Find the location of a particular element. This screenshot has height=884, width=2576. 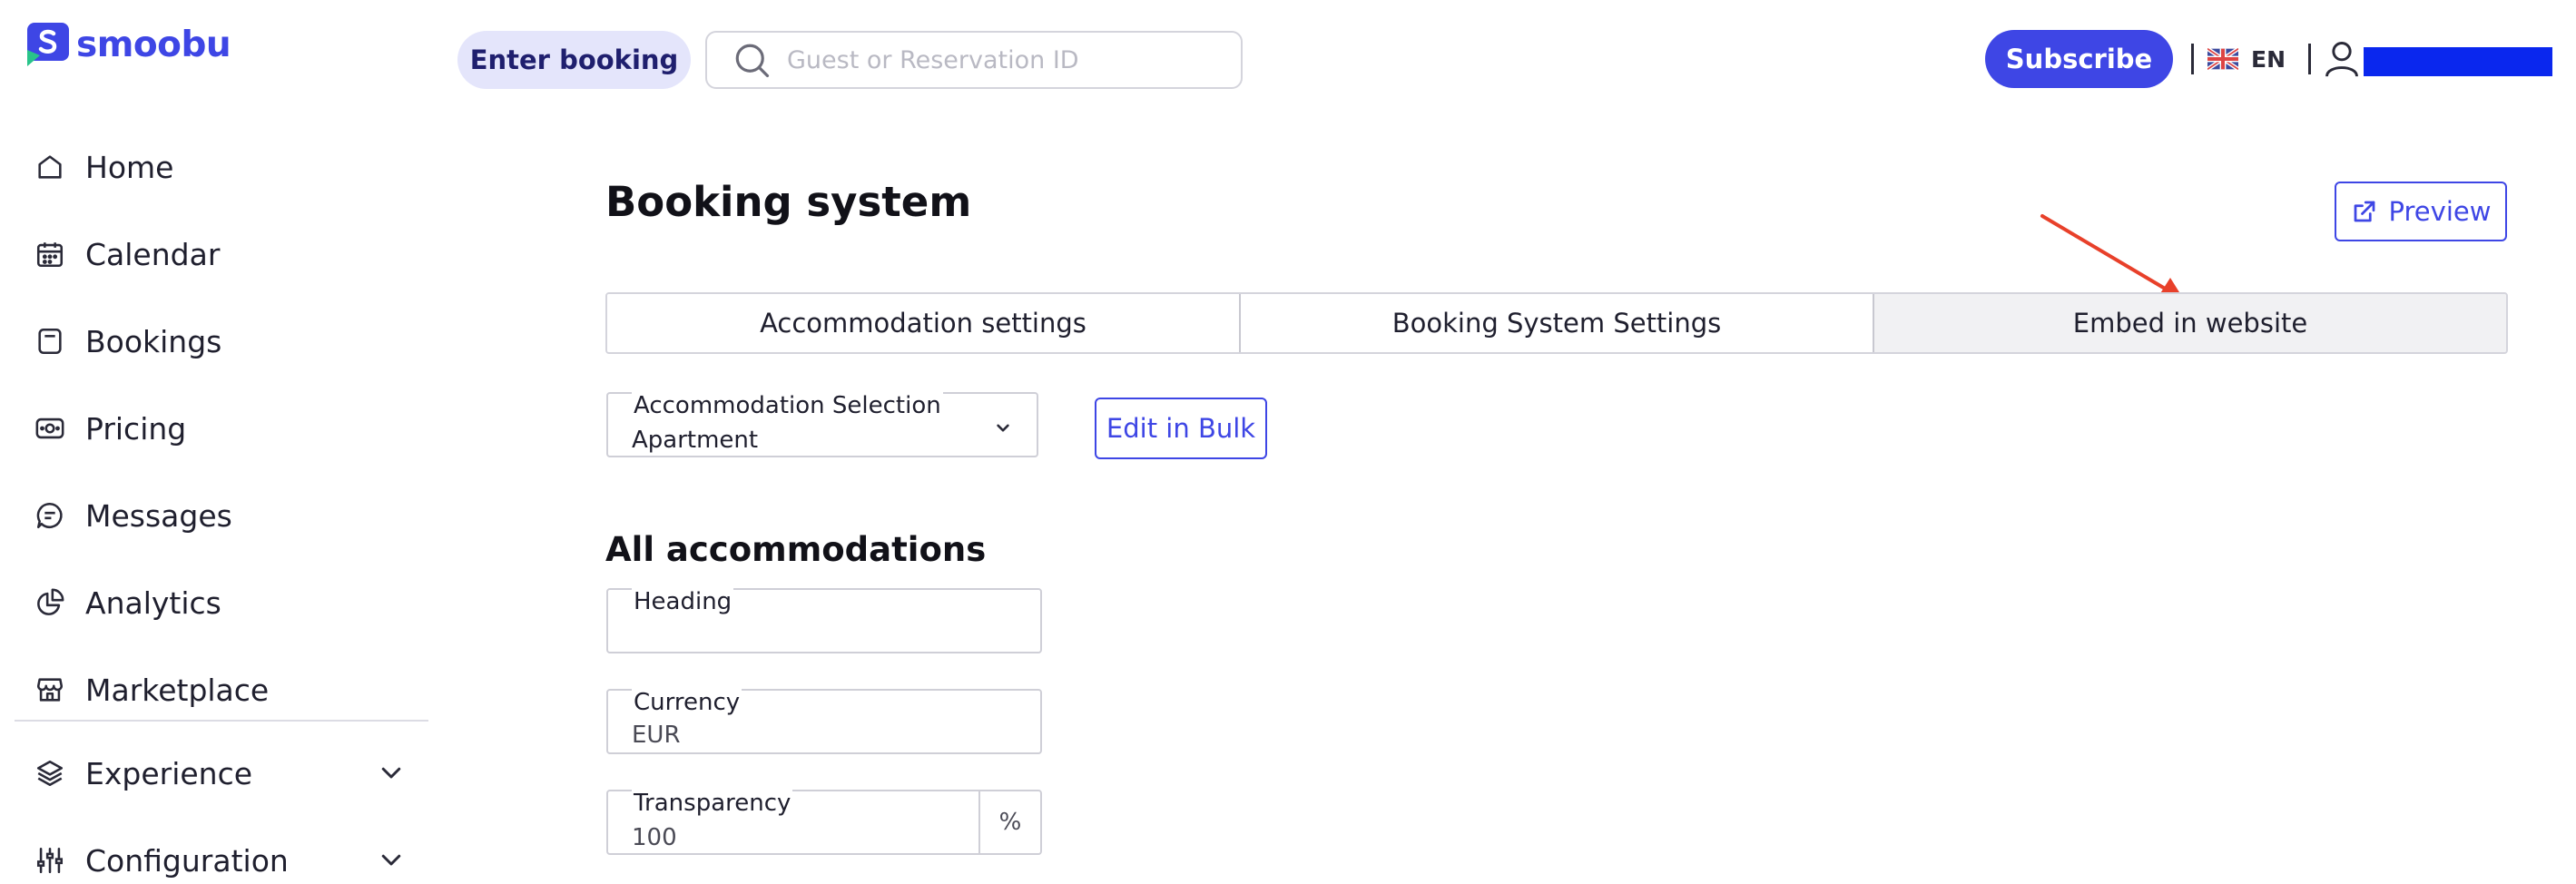

nav-item-home: Home is located at coordinates (221, 167).